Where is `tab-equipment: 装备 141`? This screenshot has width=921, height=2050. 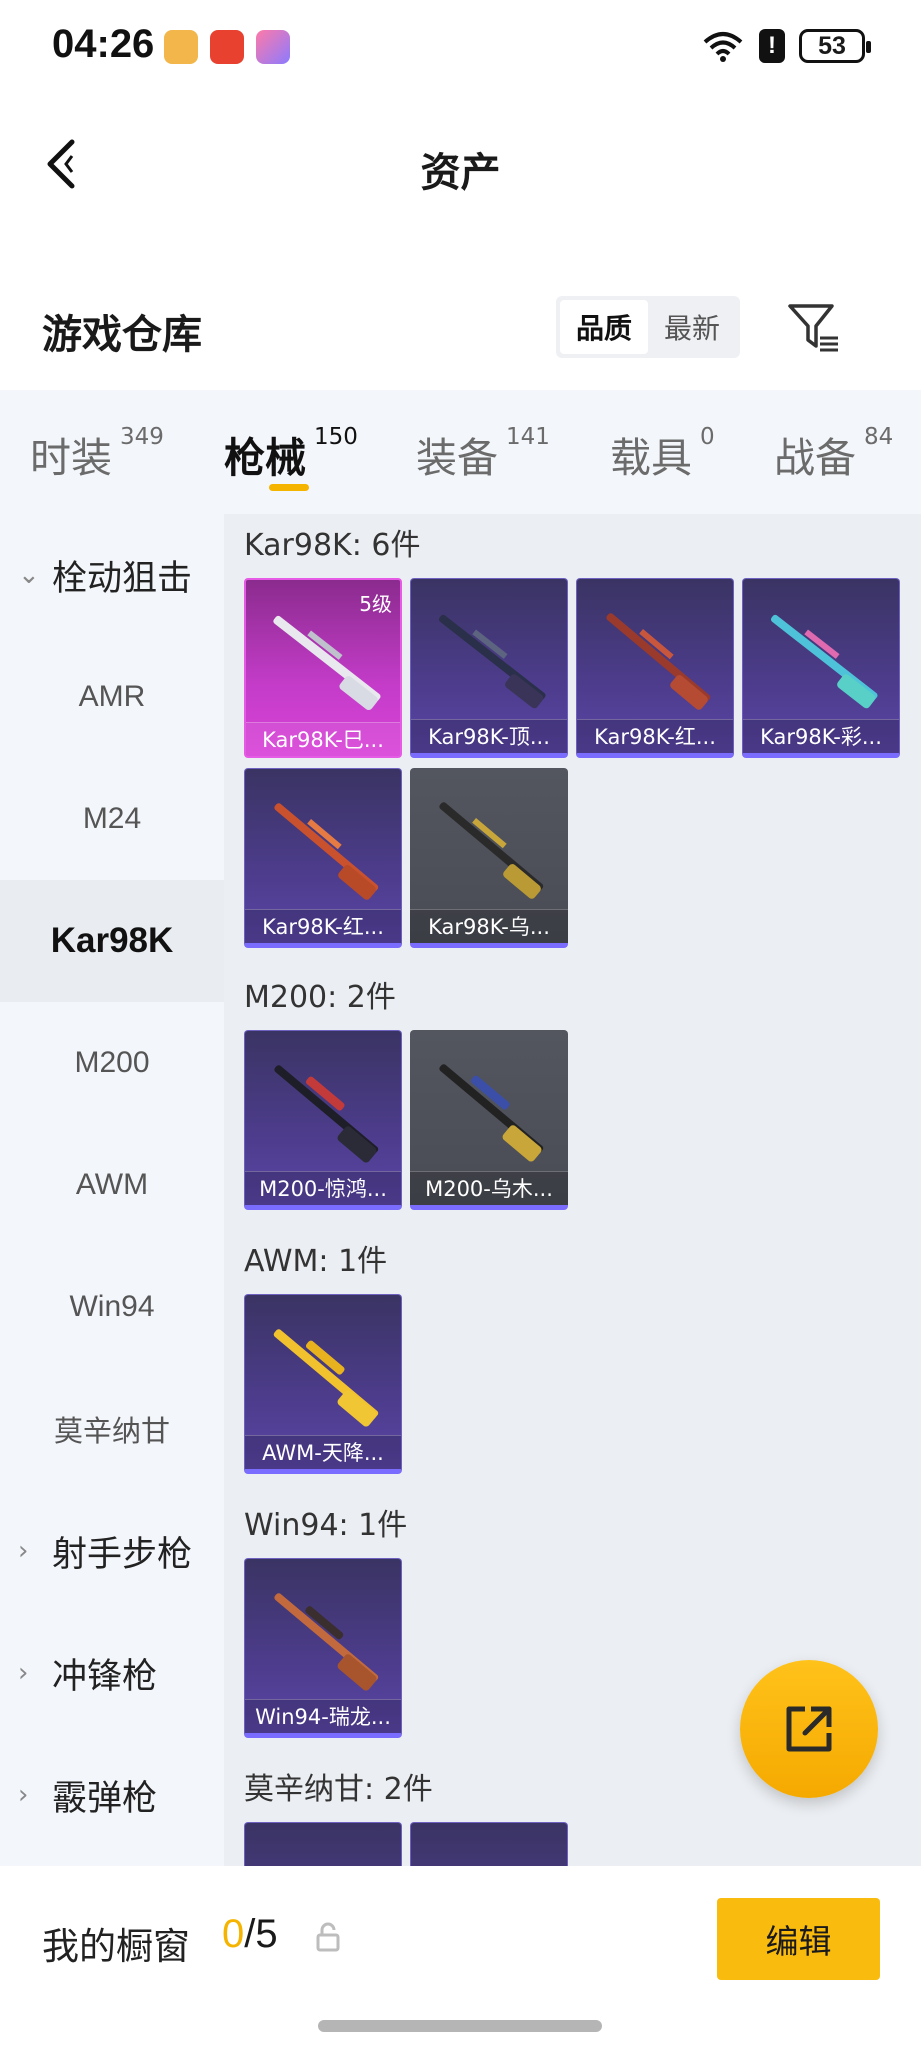 tab-equipment: 装备 141 is located at coordinates (483, 454).